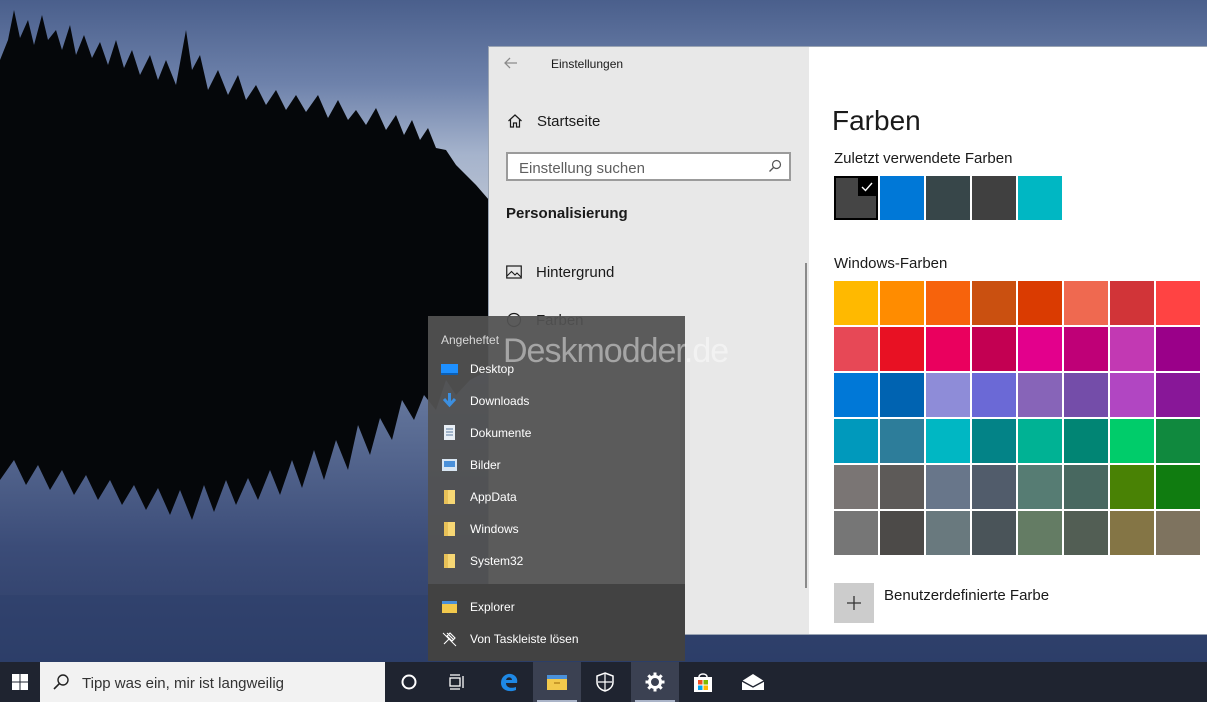 Image resolution: width=1207 pixels, height=702 pixels. What do you see at coordinates (753, 682) in the screenshot?
I see `mail-button` at bounding box center [753, 682].